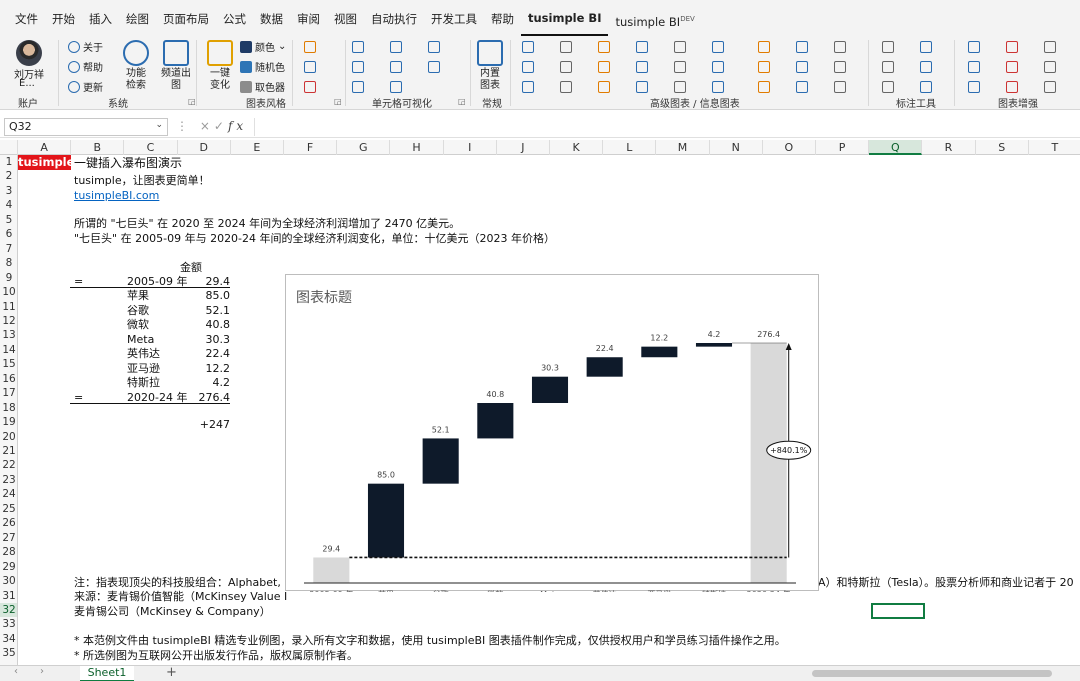 Image resolution: width=1080 pixels, height=681 pixels. What do you see at coordinates (209, 354) in the screenshot?
I see `table-value-cell: 22.4` at bounding box center [209, 354].